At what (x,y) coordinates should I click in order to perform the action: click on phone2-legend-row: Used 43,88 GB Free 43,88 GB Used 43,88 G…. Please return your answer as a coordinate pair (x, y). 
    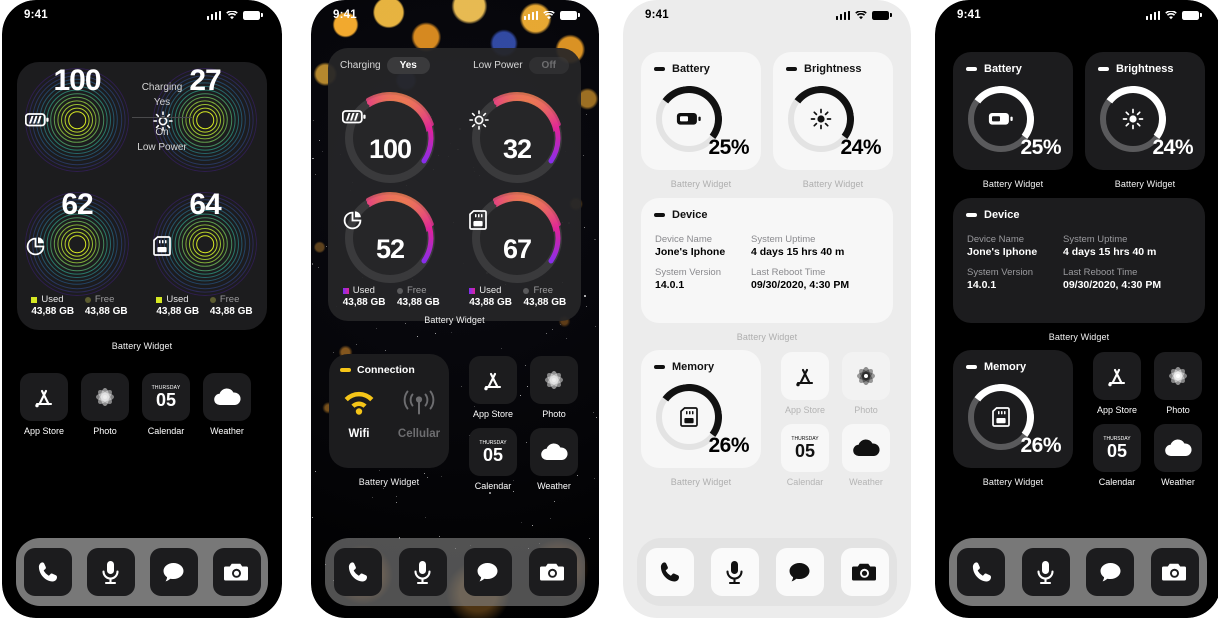
    Looking at the image, I should click on (454, 296).